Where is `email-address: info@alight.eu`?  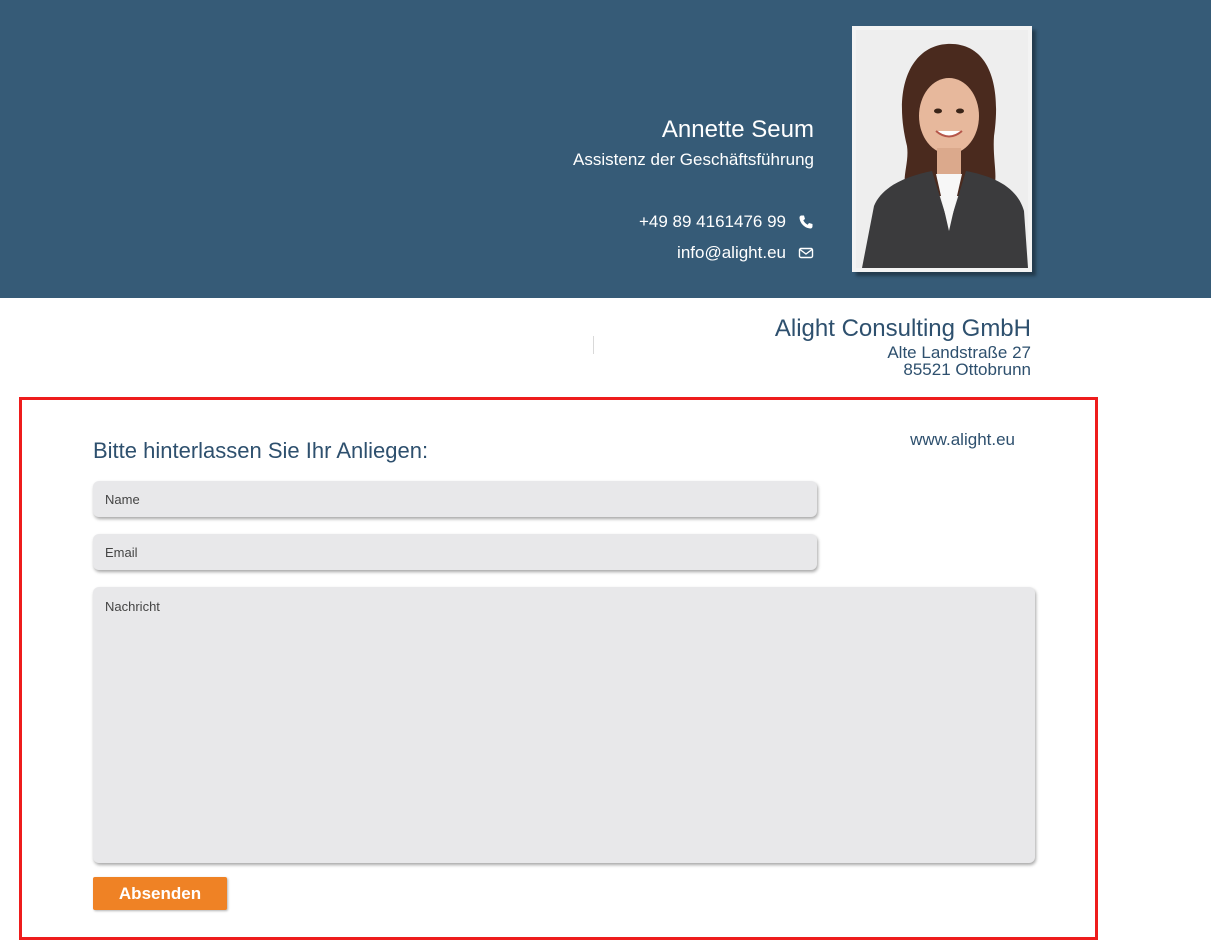
email-address: info@alight.eu is located at coordinates (731, 253).